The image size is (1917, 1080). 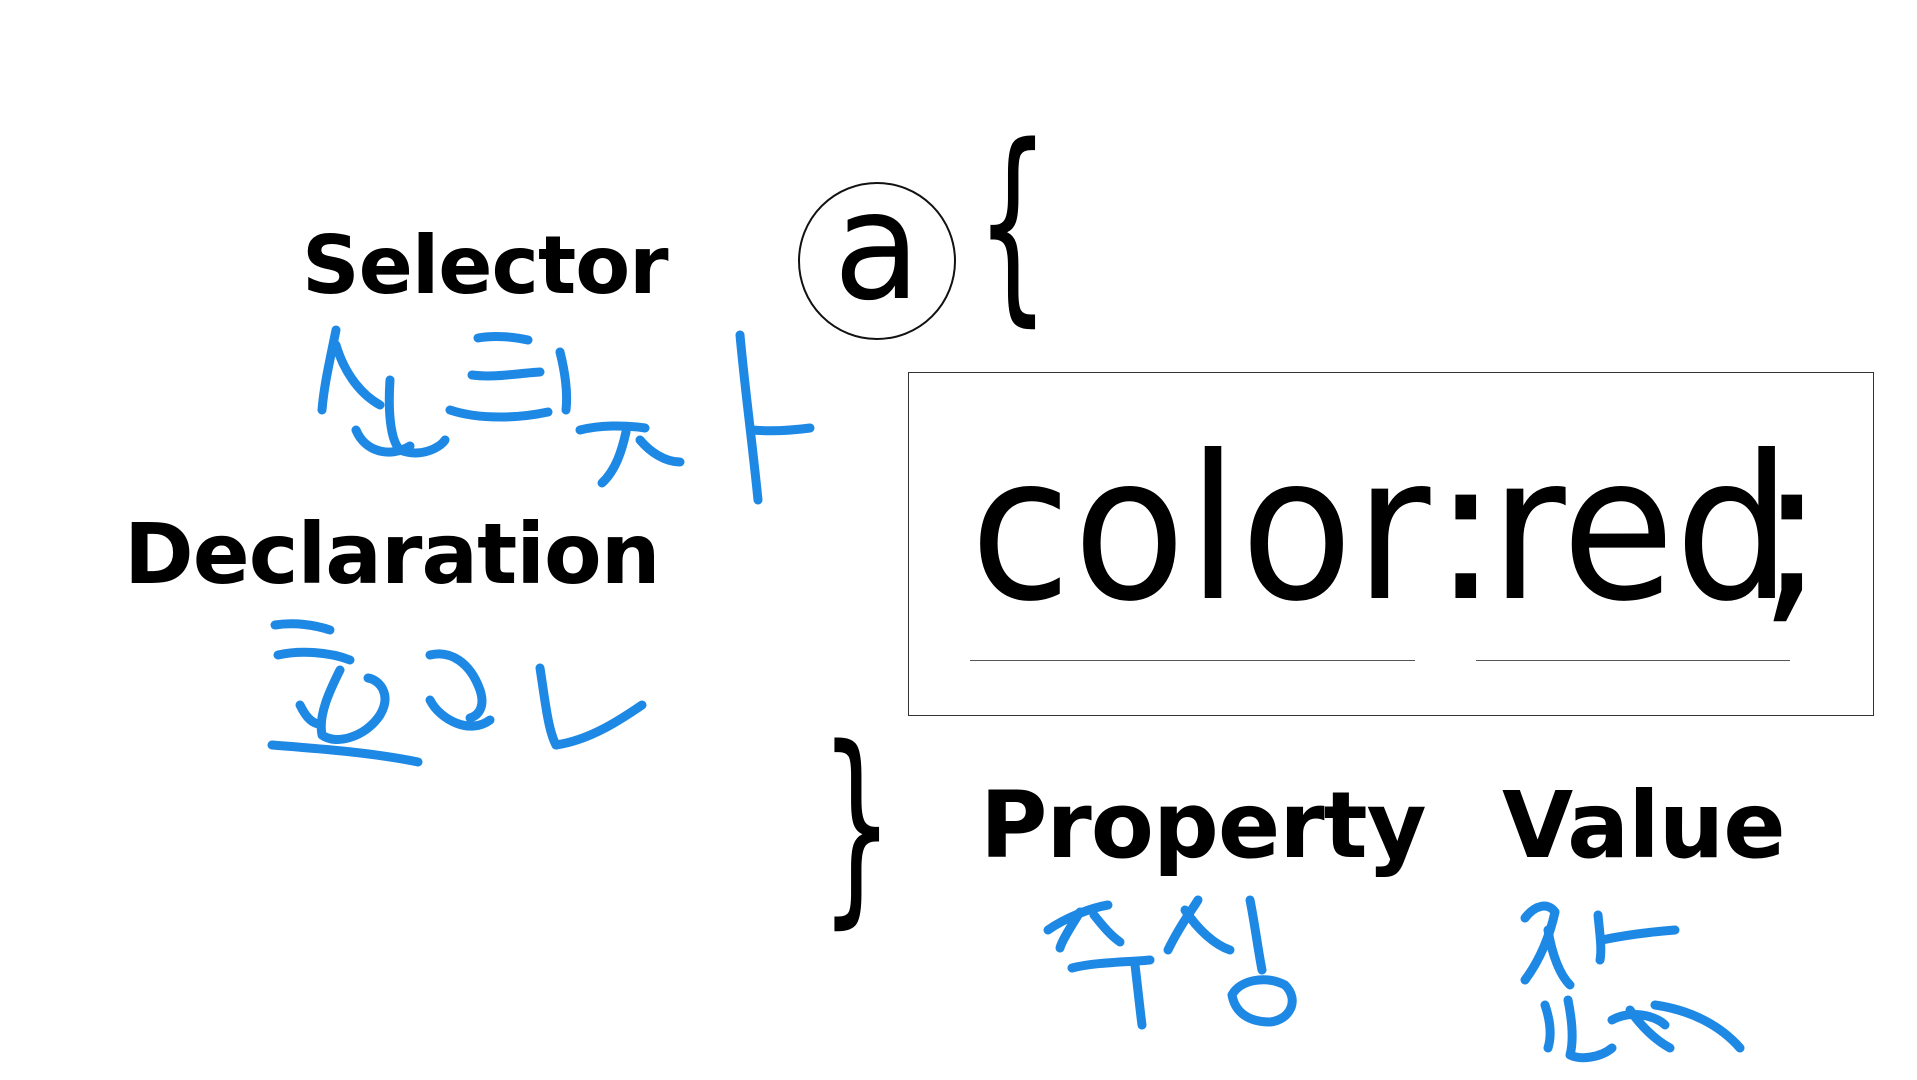 I want to click on property-korean-handwriting, so click(x=1170, y=962).